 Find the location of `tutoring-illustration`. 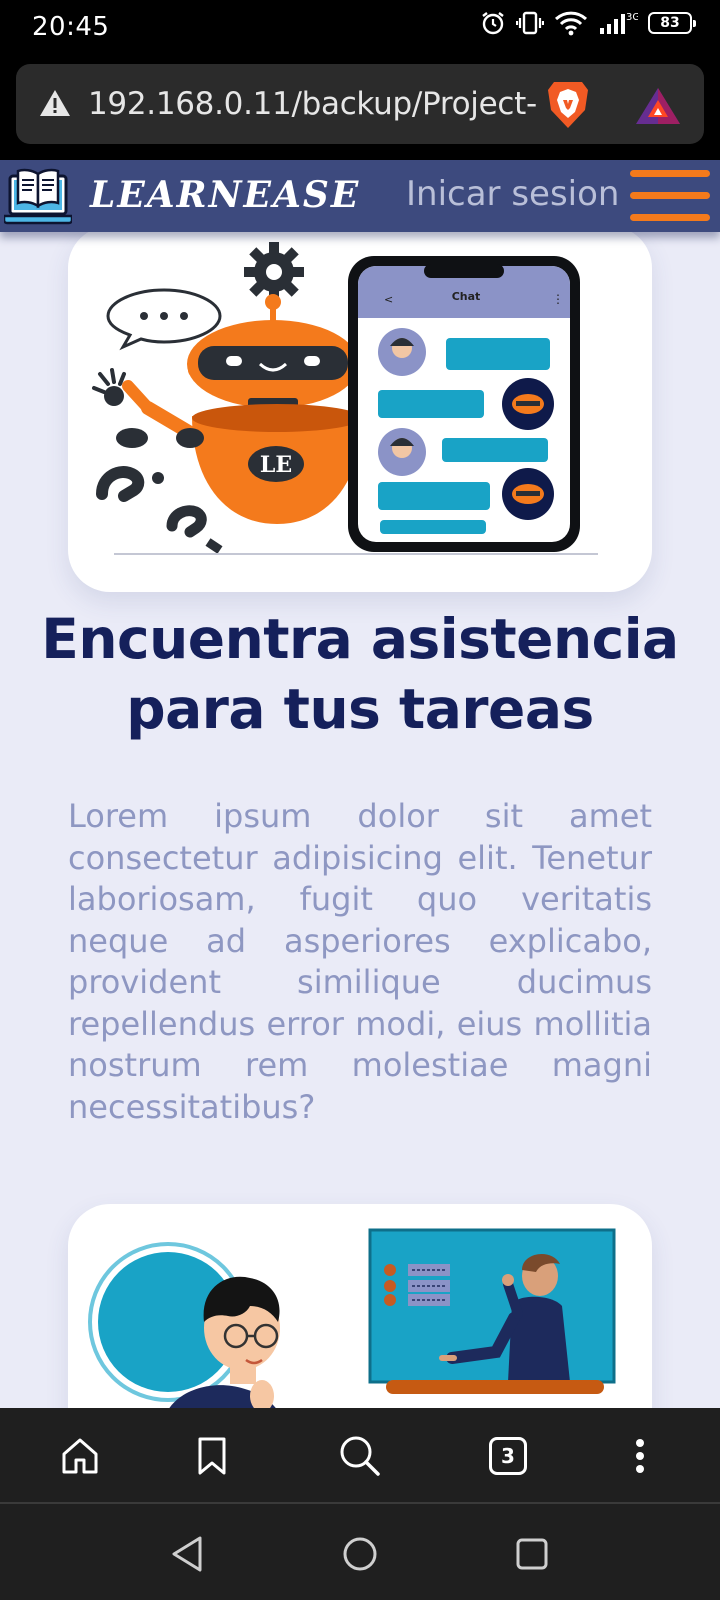

tutoring-illustration is located at coordinates (352, 1318).